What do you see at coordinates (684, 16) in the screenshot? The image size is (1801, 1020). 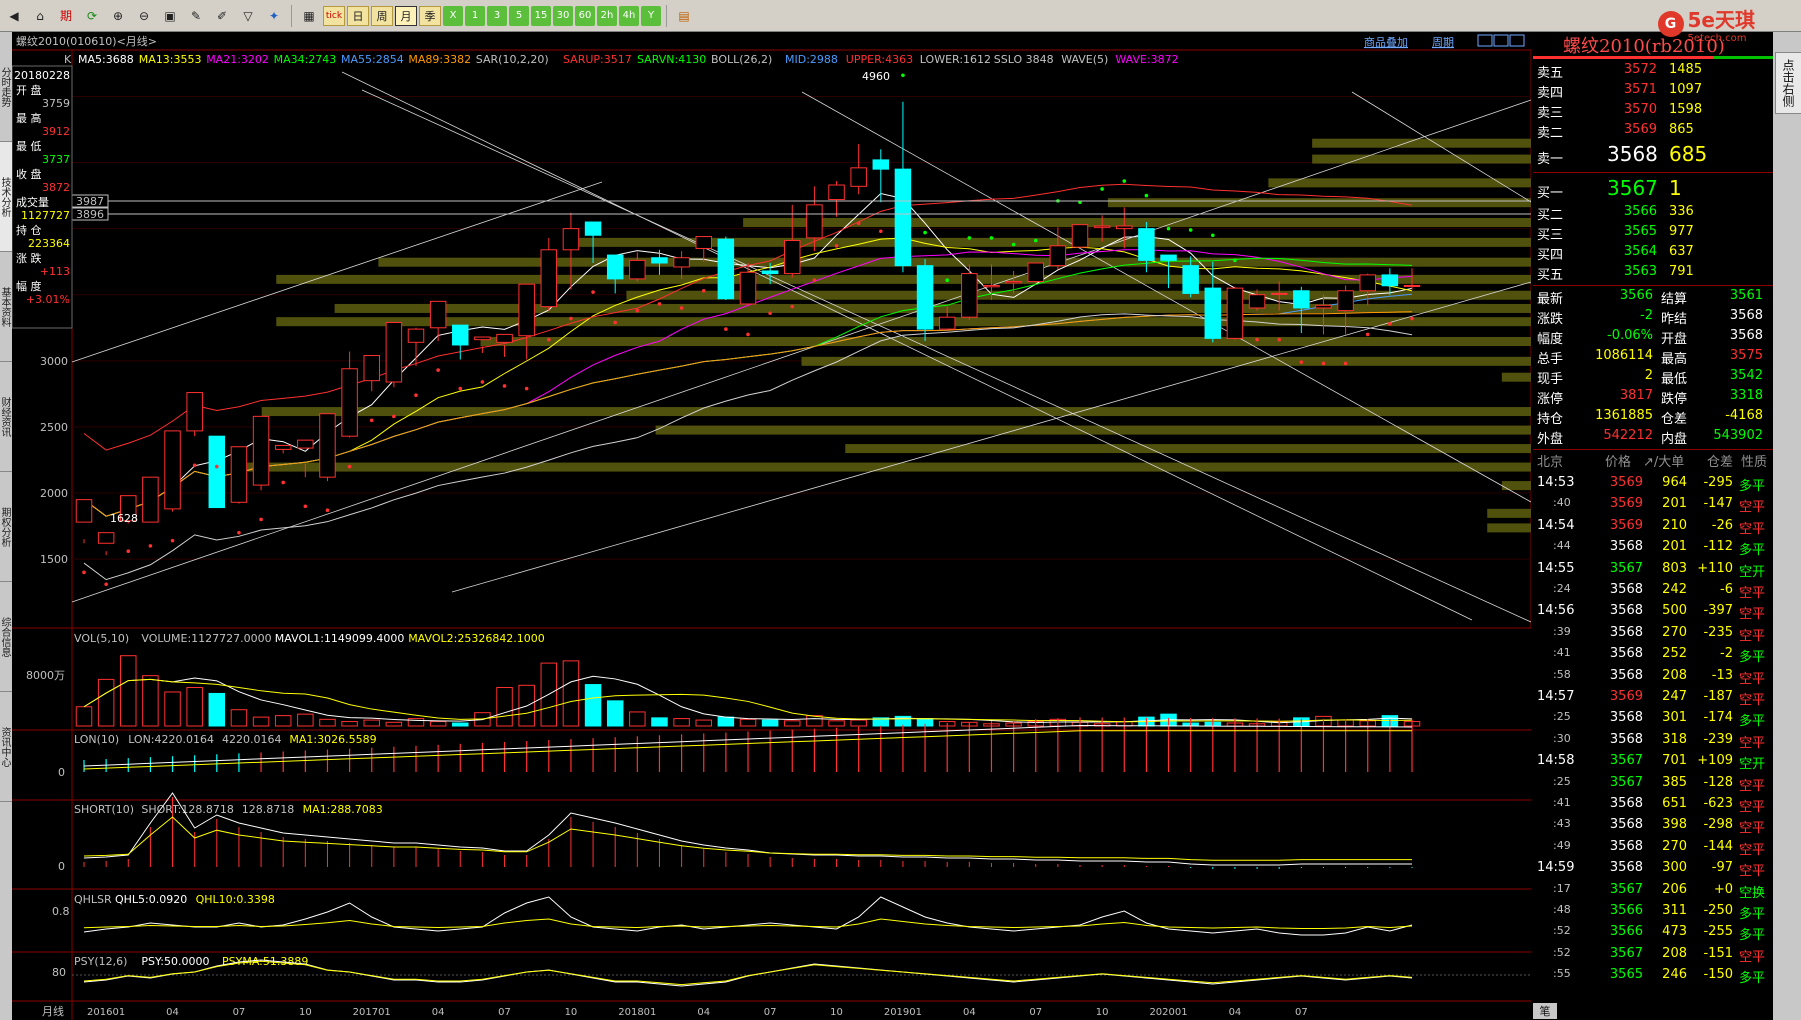 I see `calculator-icon: ▤` at bounding box center [684, 16].